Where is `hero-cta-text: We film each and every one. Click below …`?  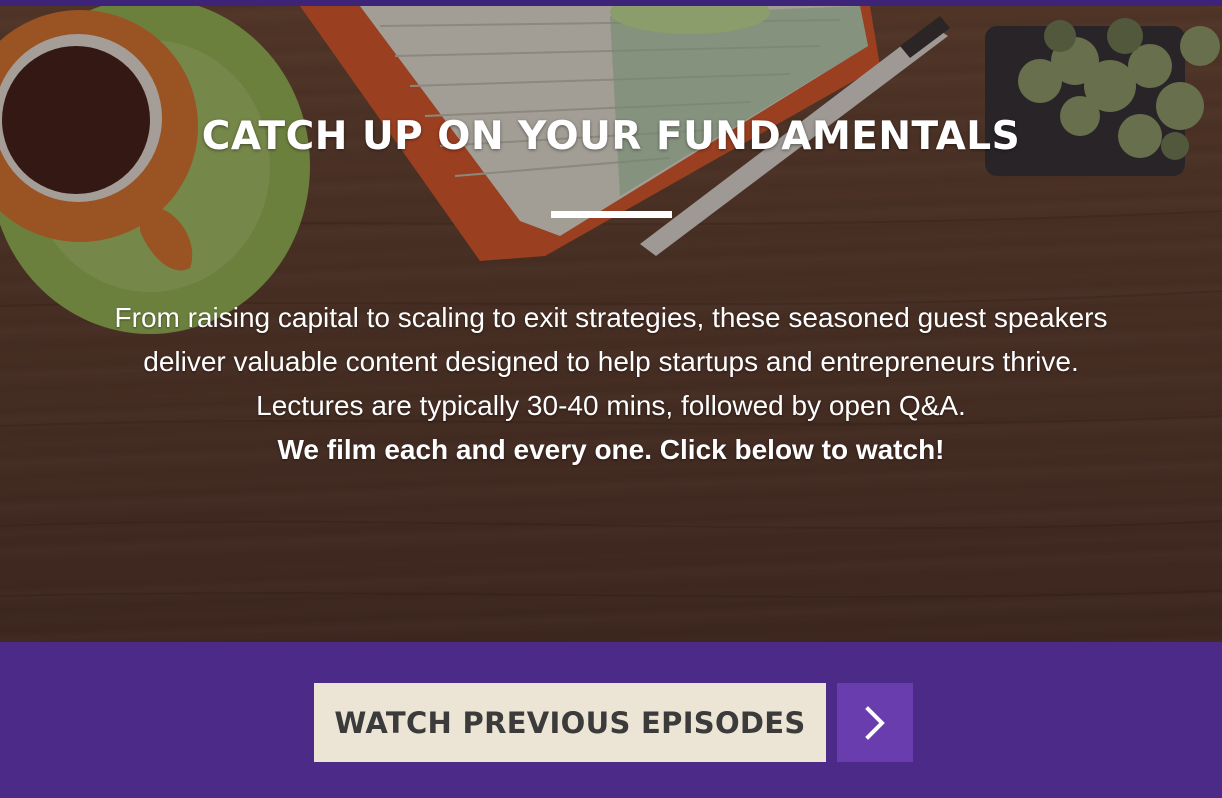
hero-cta-text: We film each and every one. Click below … is located at coordinates (611, 449).